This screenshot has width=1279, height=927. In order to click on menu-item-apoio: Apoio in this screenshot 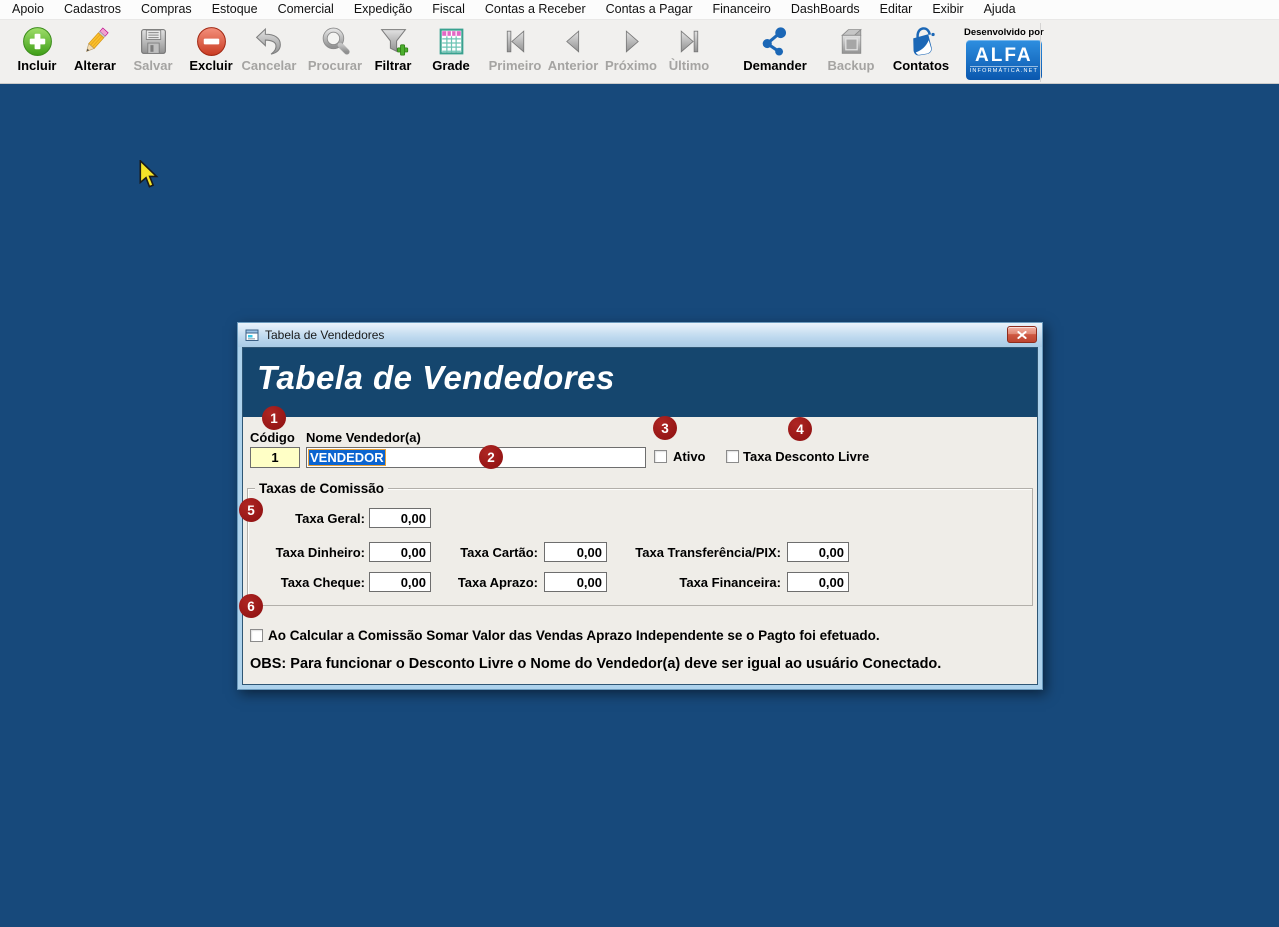, I will do `click(28, 9)`.